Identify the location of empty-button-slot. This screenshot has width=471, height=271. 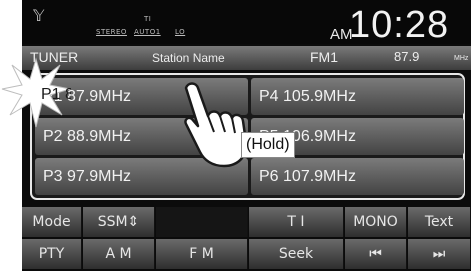
(202, 222).